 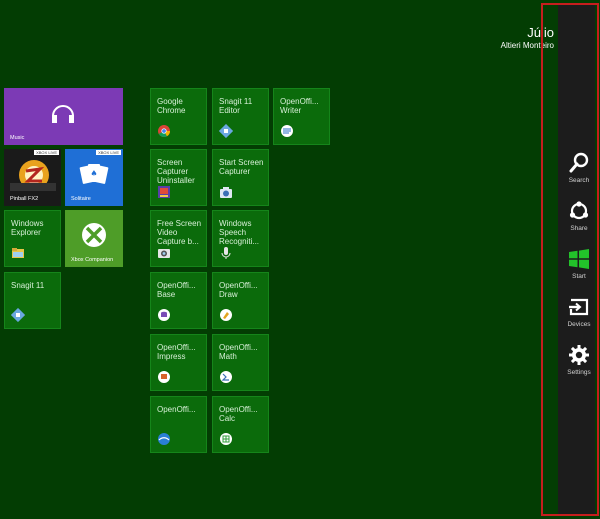 What do you see at coordinates (579, 307) in the screenshot?
I see `devices-icon` at bounding box center [579, 307].